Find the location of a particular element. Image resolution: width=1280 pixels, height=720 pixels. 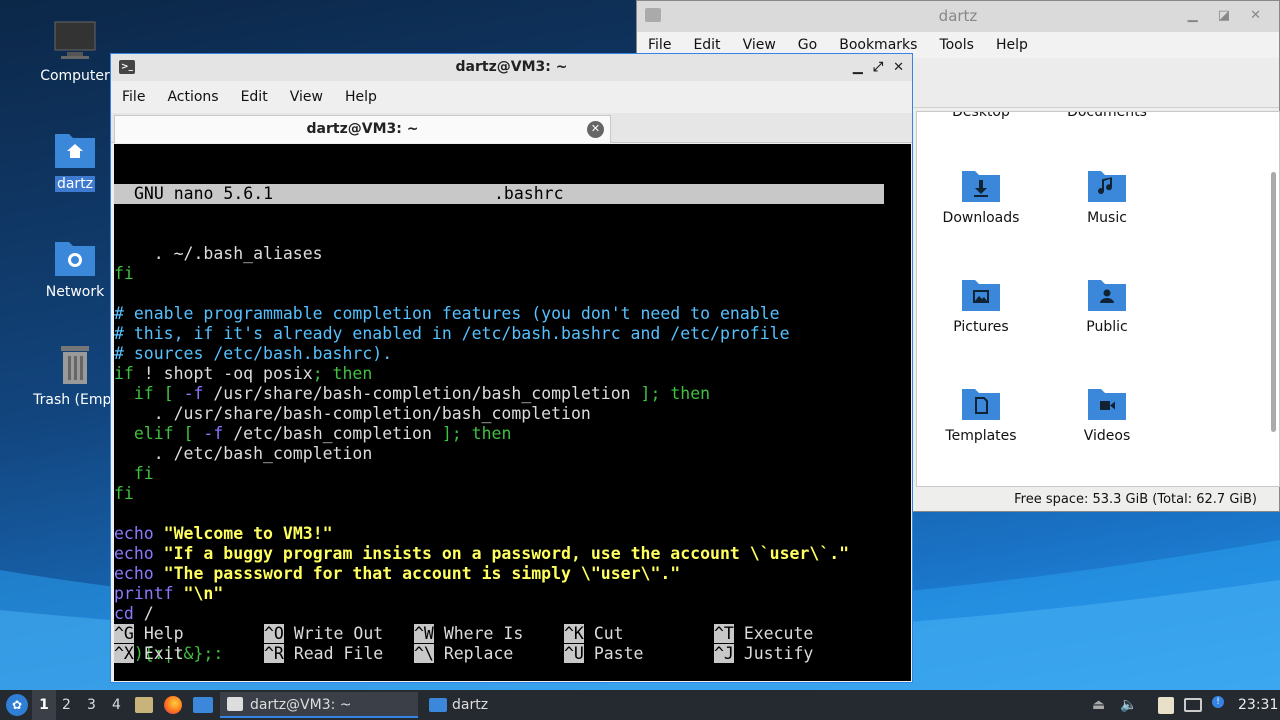

shortcut-label: Where Is is located at coordinates (483, 633).